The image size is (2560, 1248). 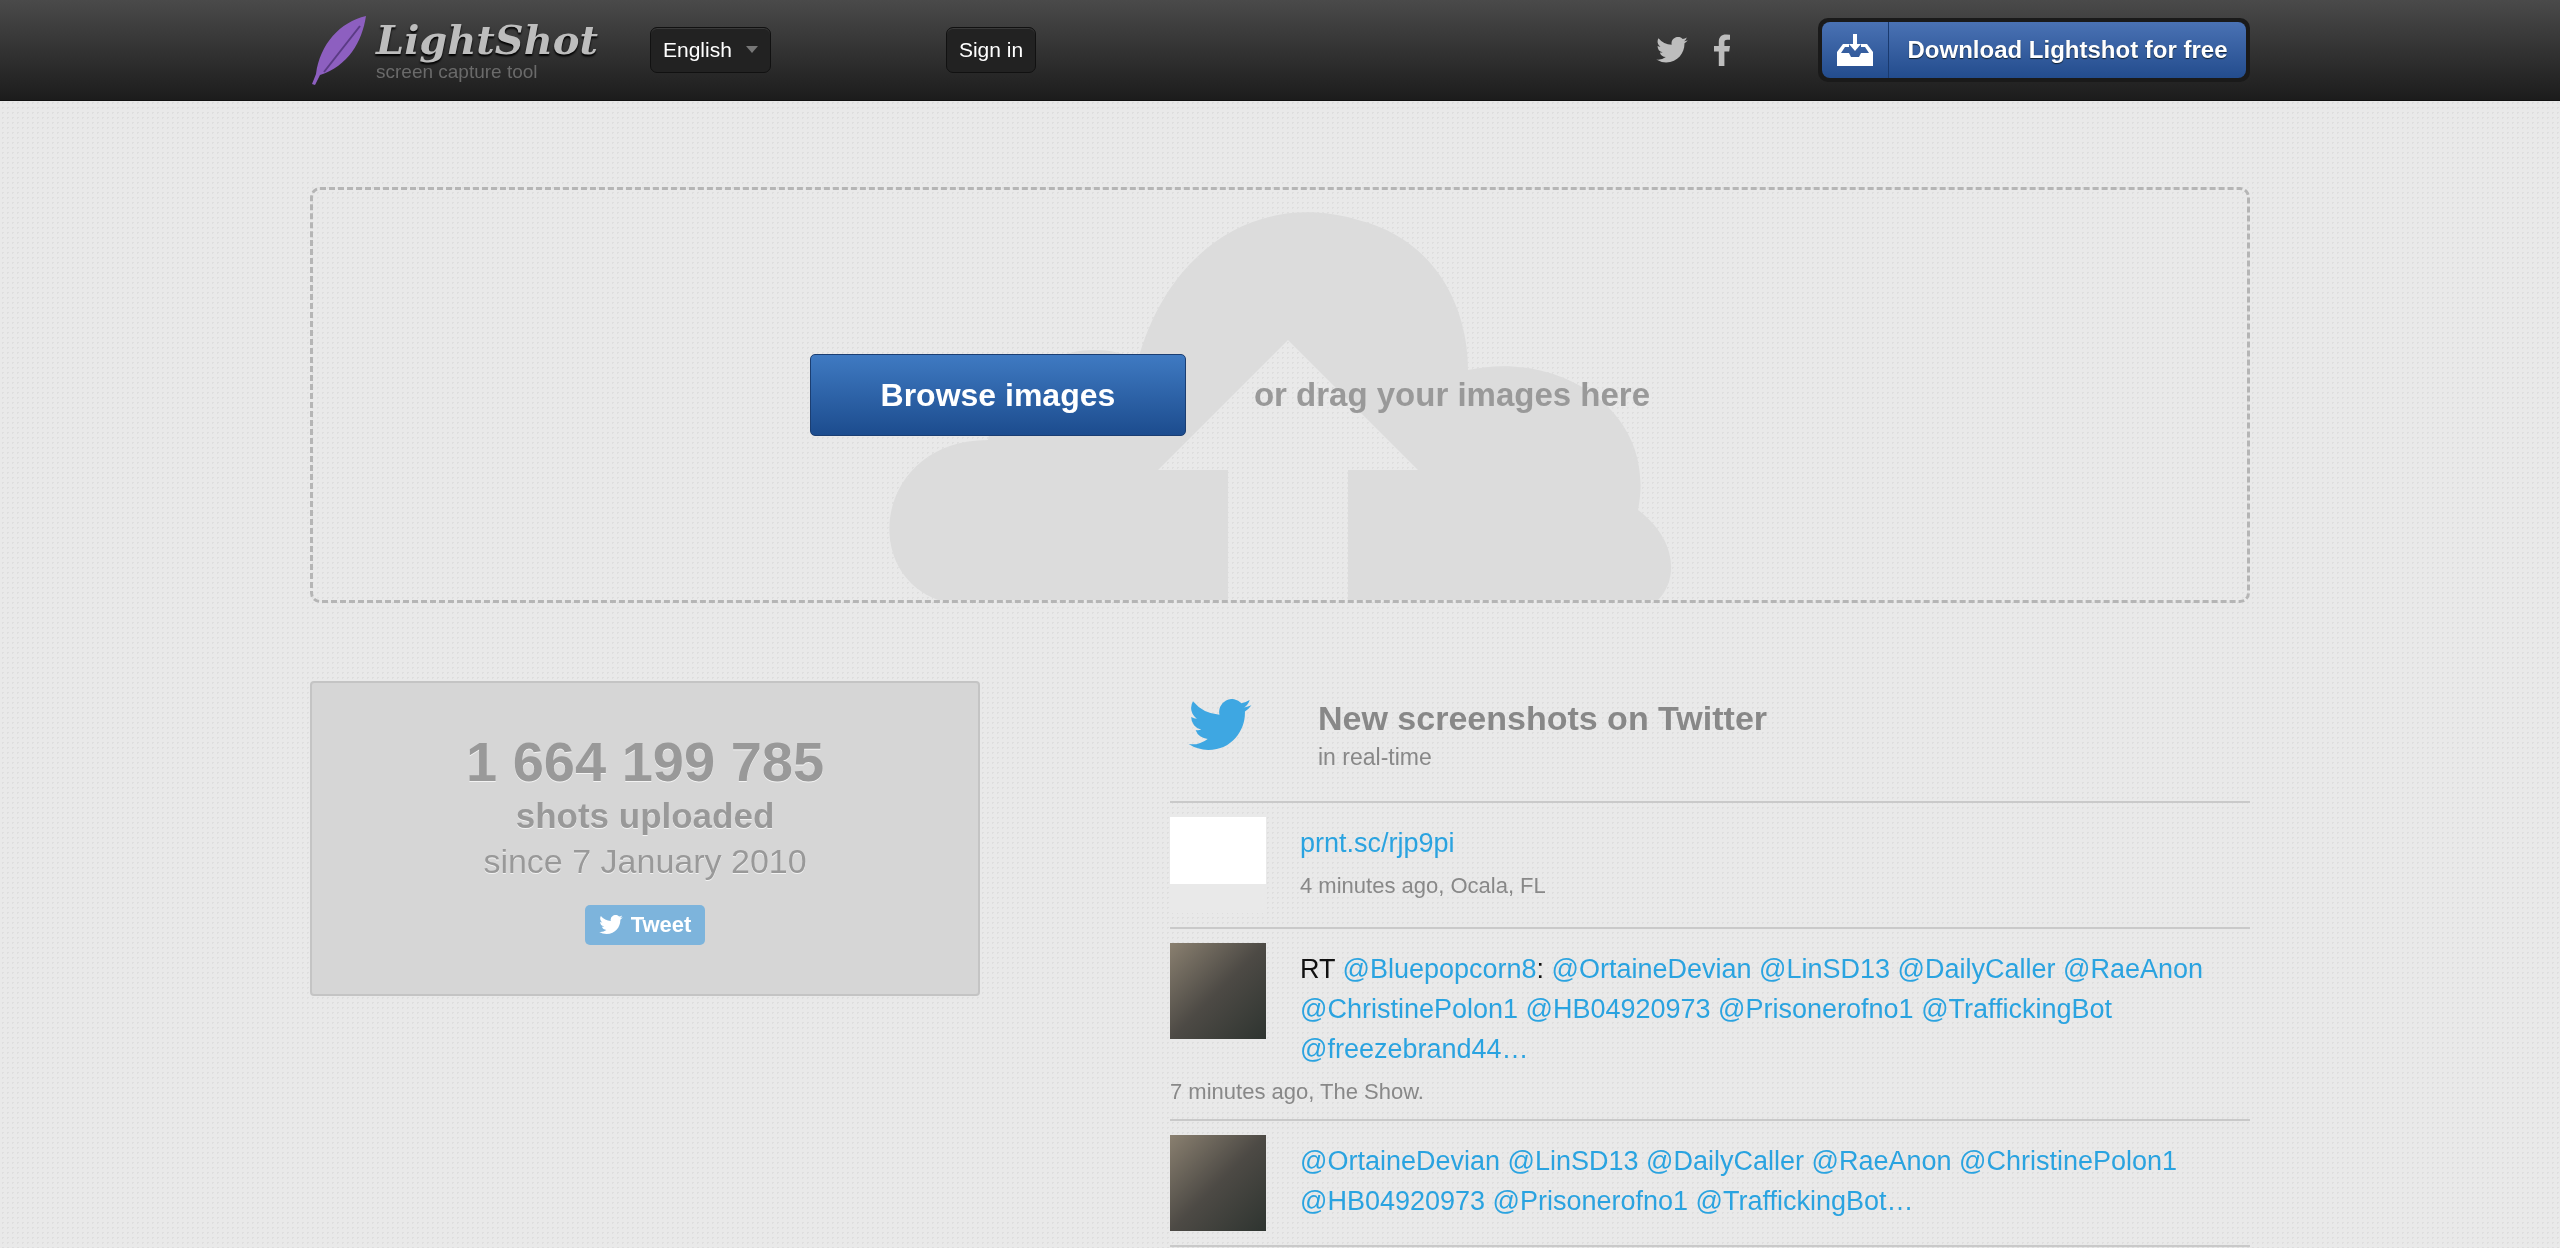 What do you see at coordinates (1452, 395) in the screenshot?
I see `drag-hint: or drag your images here` at bounding box center [1452, 395].